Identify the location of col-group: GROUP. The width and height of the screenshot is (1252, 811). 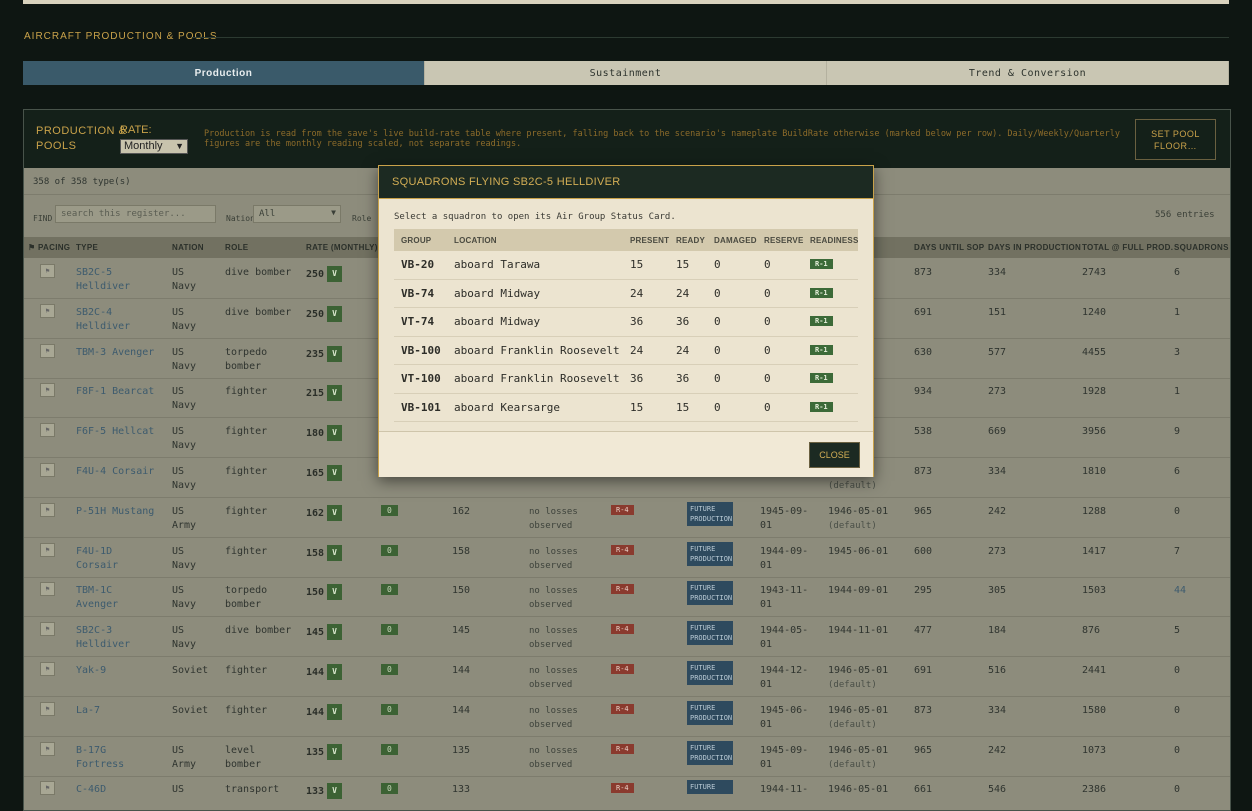
(416, 240).